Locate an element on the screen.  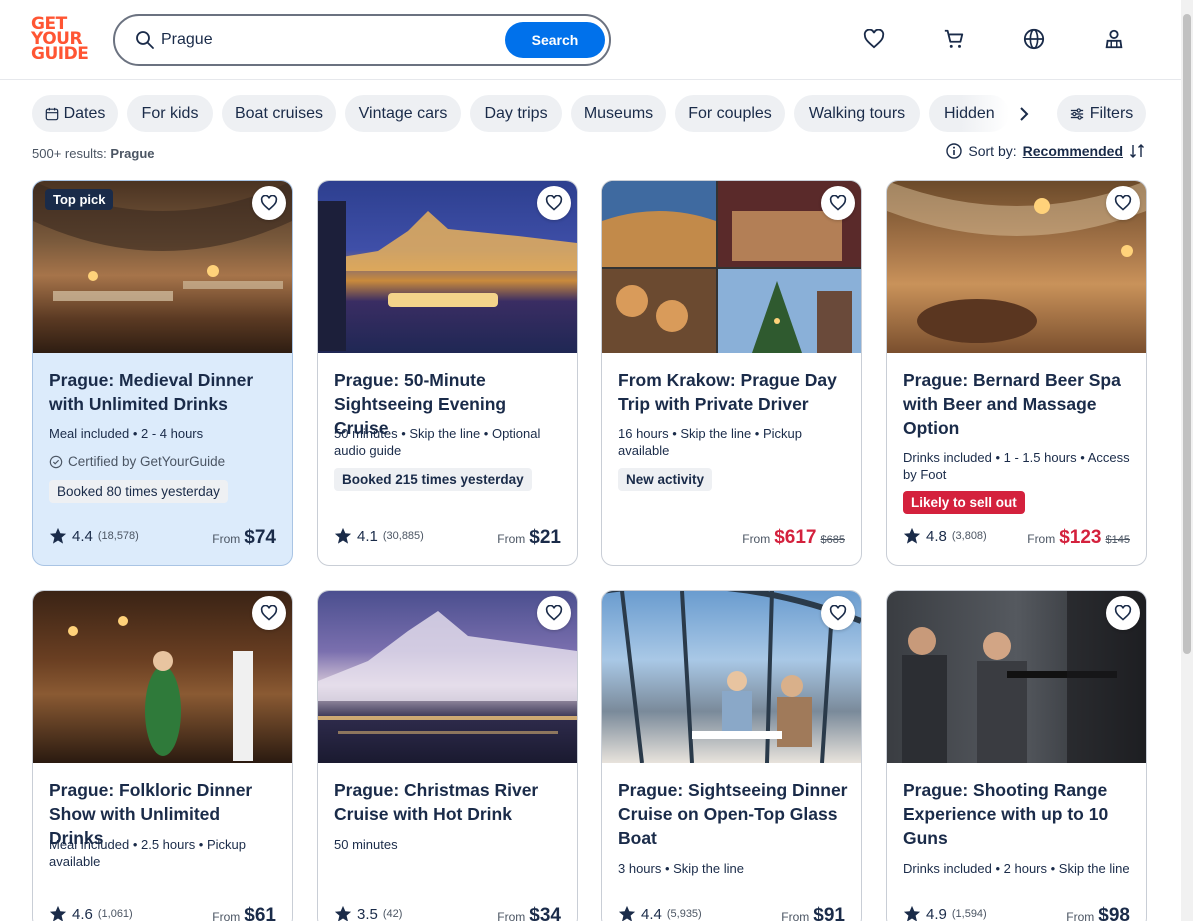
chips-next-button is located at coordinates (1024, 113).